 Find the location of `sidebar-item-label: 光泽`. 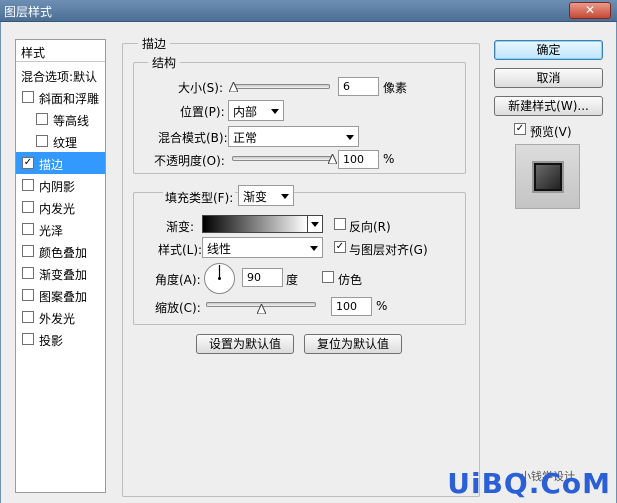

sidebar-item-label: 光泽 is located at coordinates (51, 231).